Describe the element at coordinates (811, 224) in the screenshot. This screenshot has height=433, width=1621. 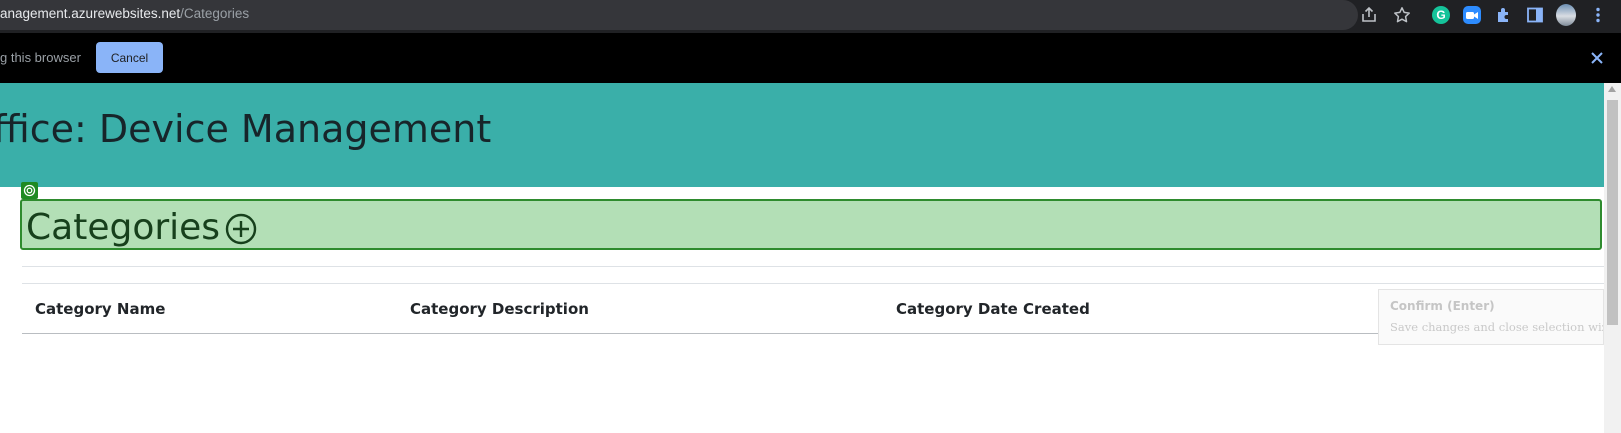
I see `categories-heading-selected: Categories` at that location.